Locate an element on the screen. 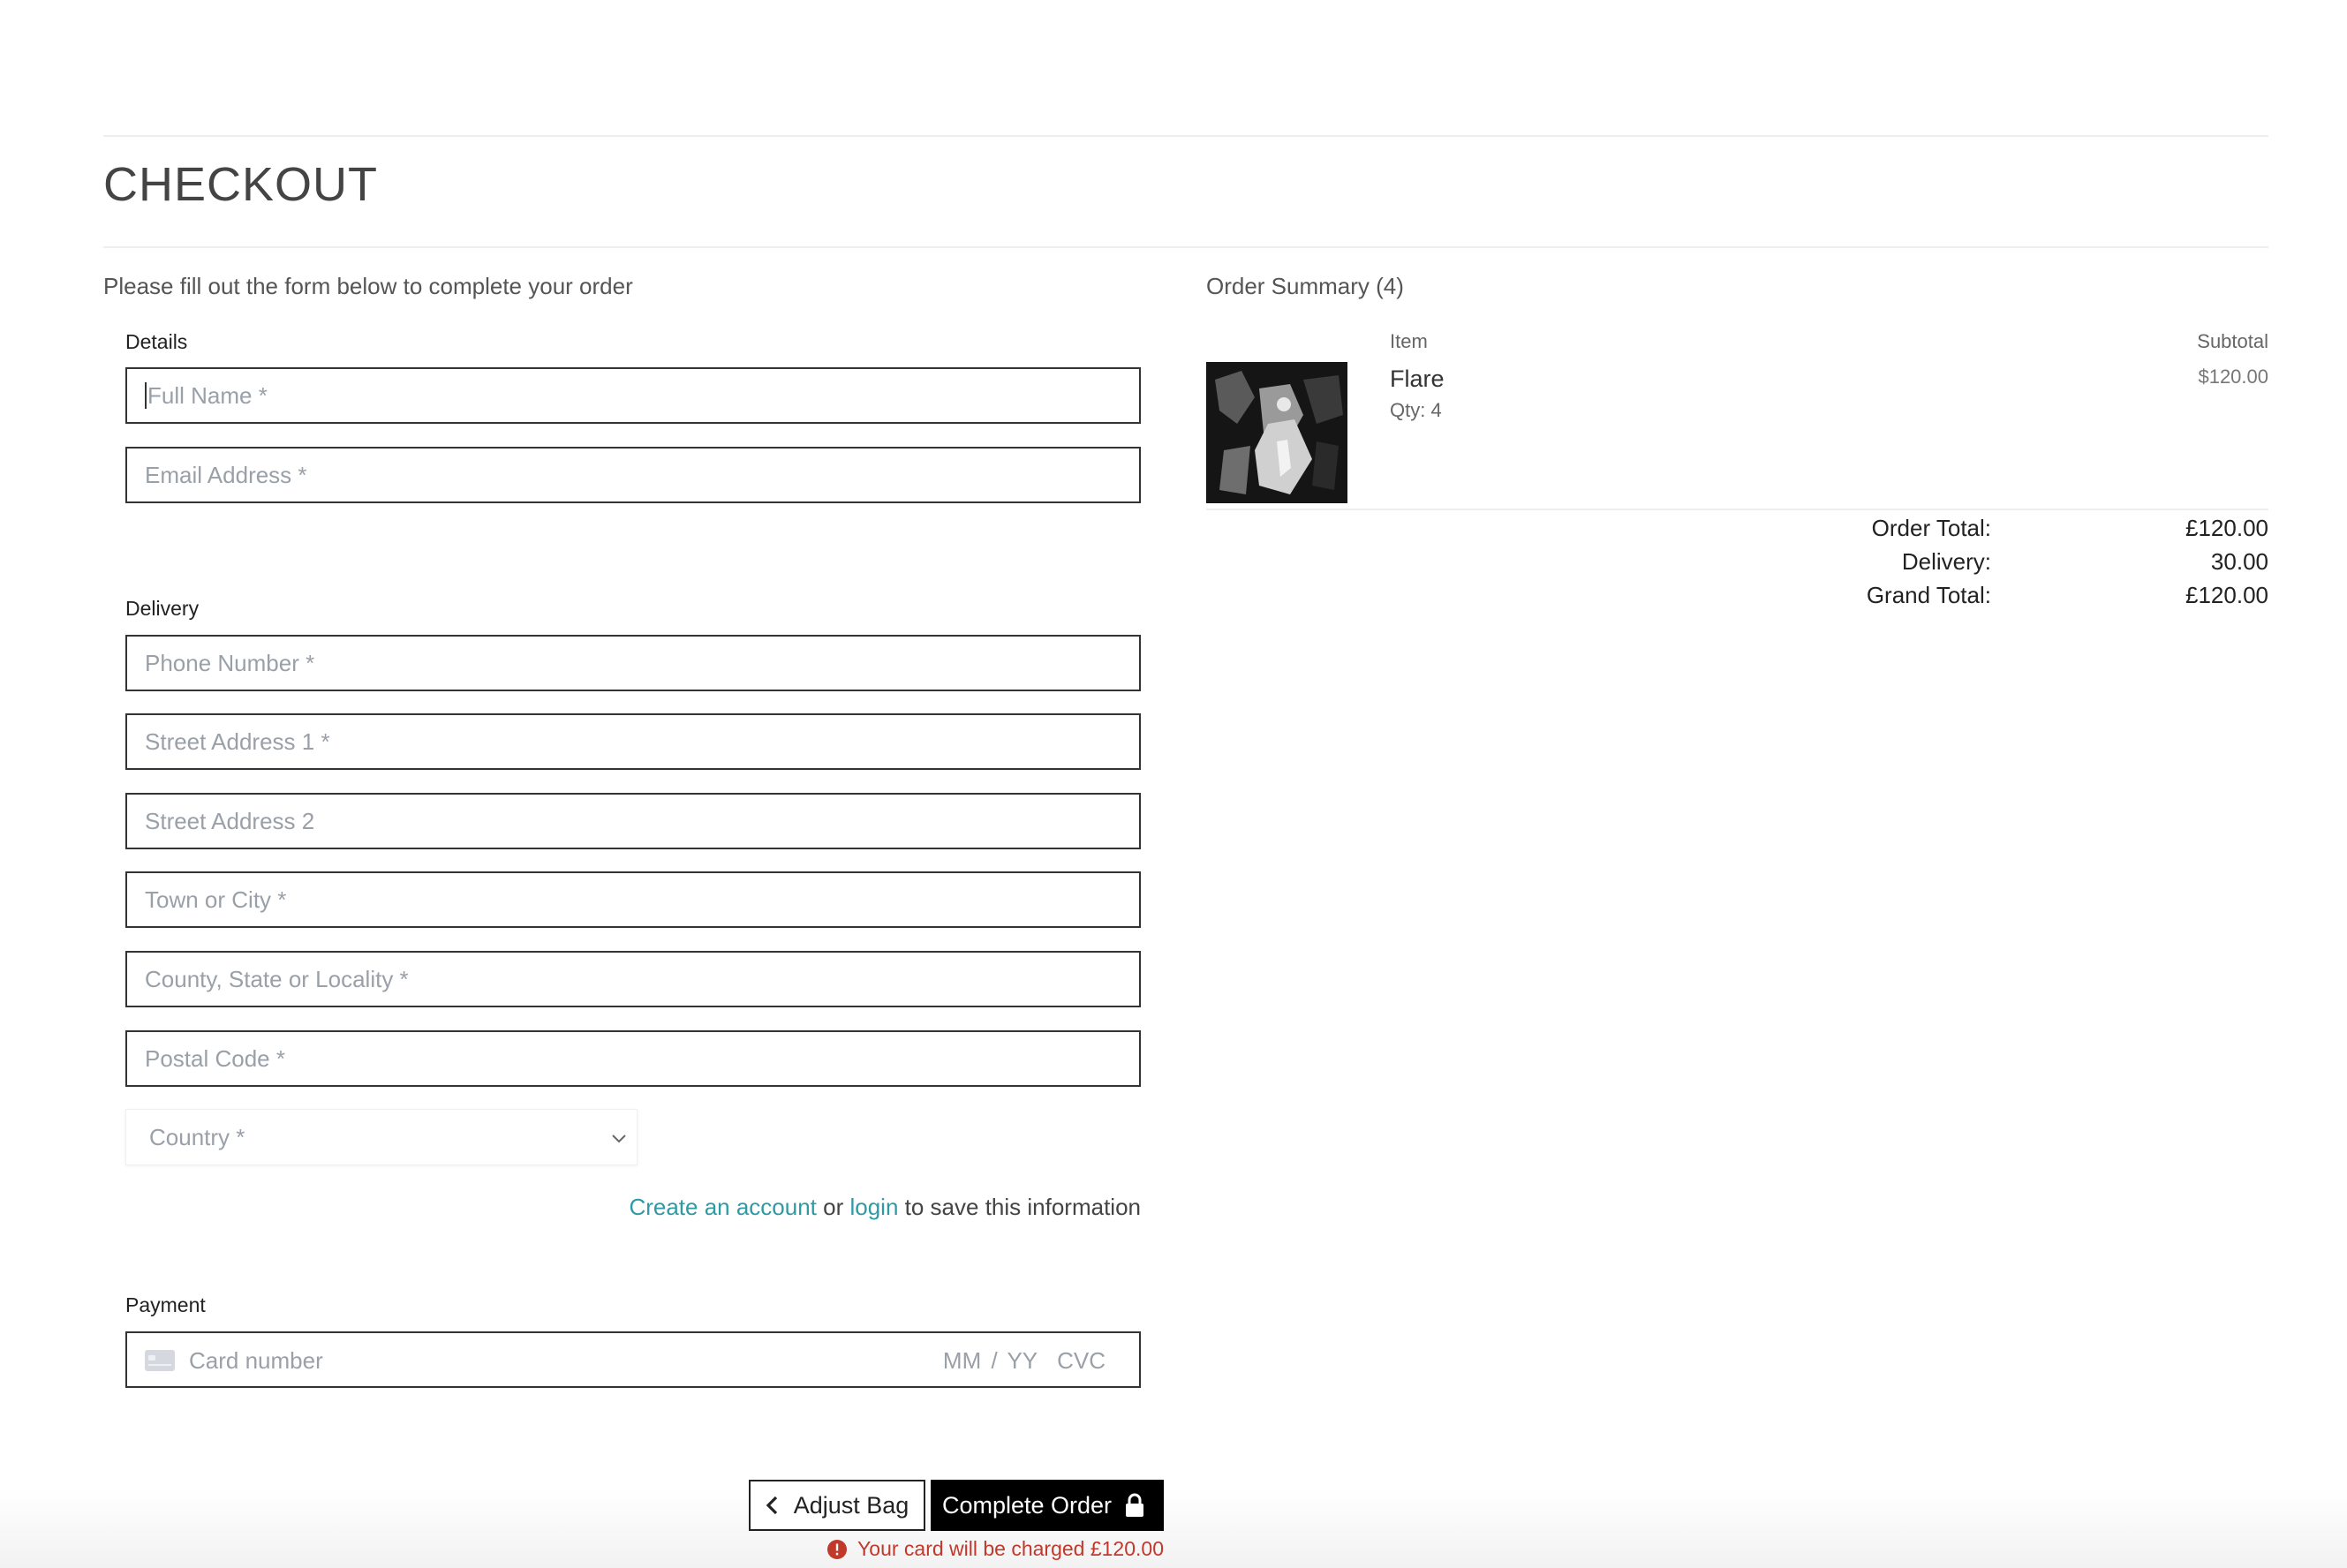 The width and height of the screenshot is (2347, 1568). county-input: County, State or Locality * is located at coordinates (633, 979).